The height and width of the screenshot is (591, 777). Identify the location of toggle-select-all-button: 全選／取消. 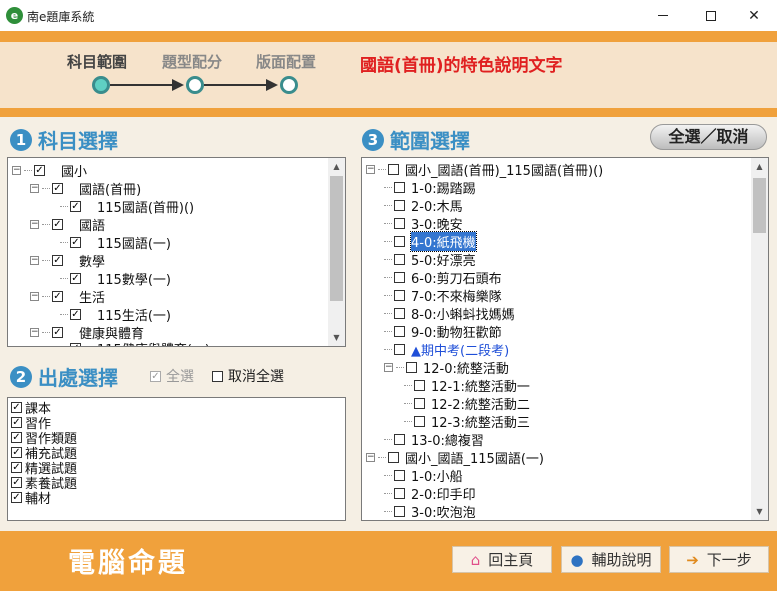
(708, 137).